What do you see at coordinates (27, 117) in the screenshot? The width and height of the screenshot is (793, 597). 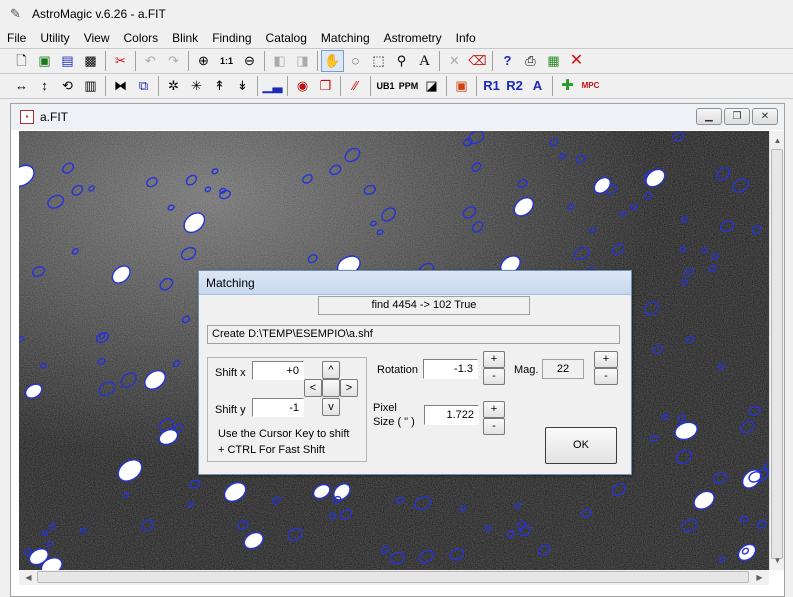 I see `fits-document-icon: ▪` at bounding box center [27, 117].